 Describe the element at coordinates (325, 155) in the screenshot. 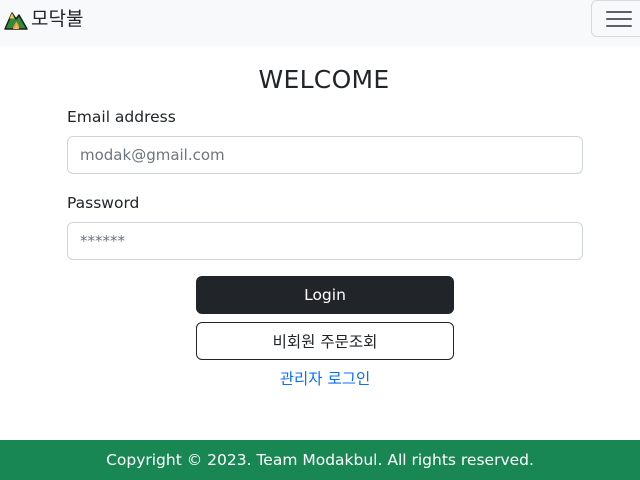

I see `email-field` at that location.